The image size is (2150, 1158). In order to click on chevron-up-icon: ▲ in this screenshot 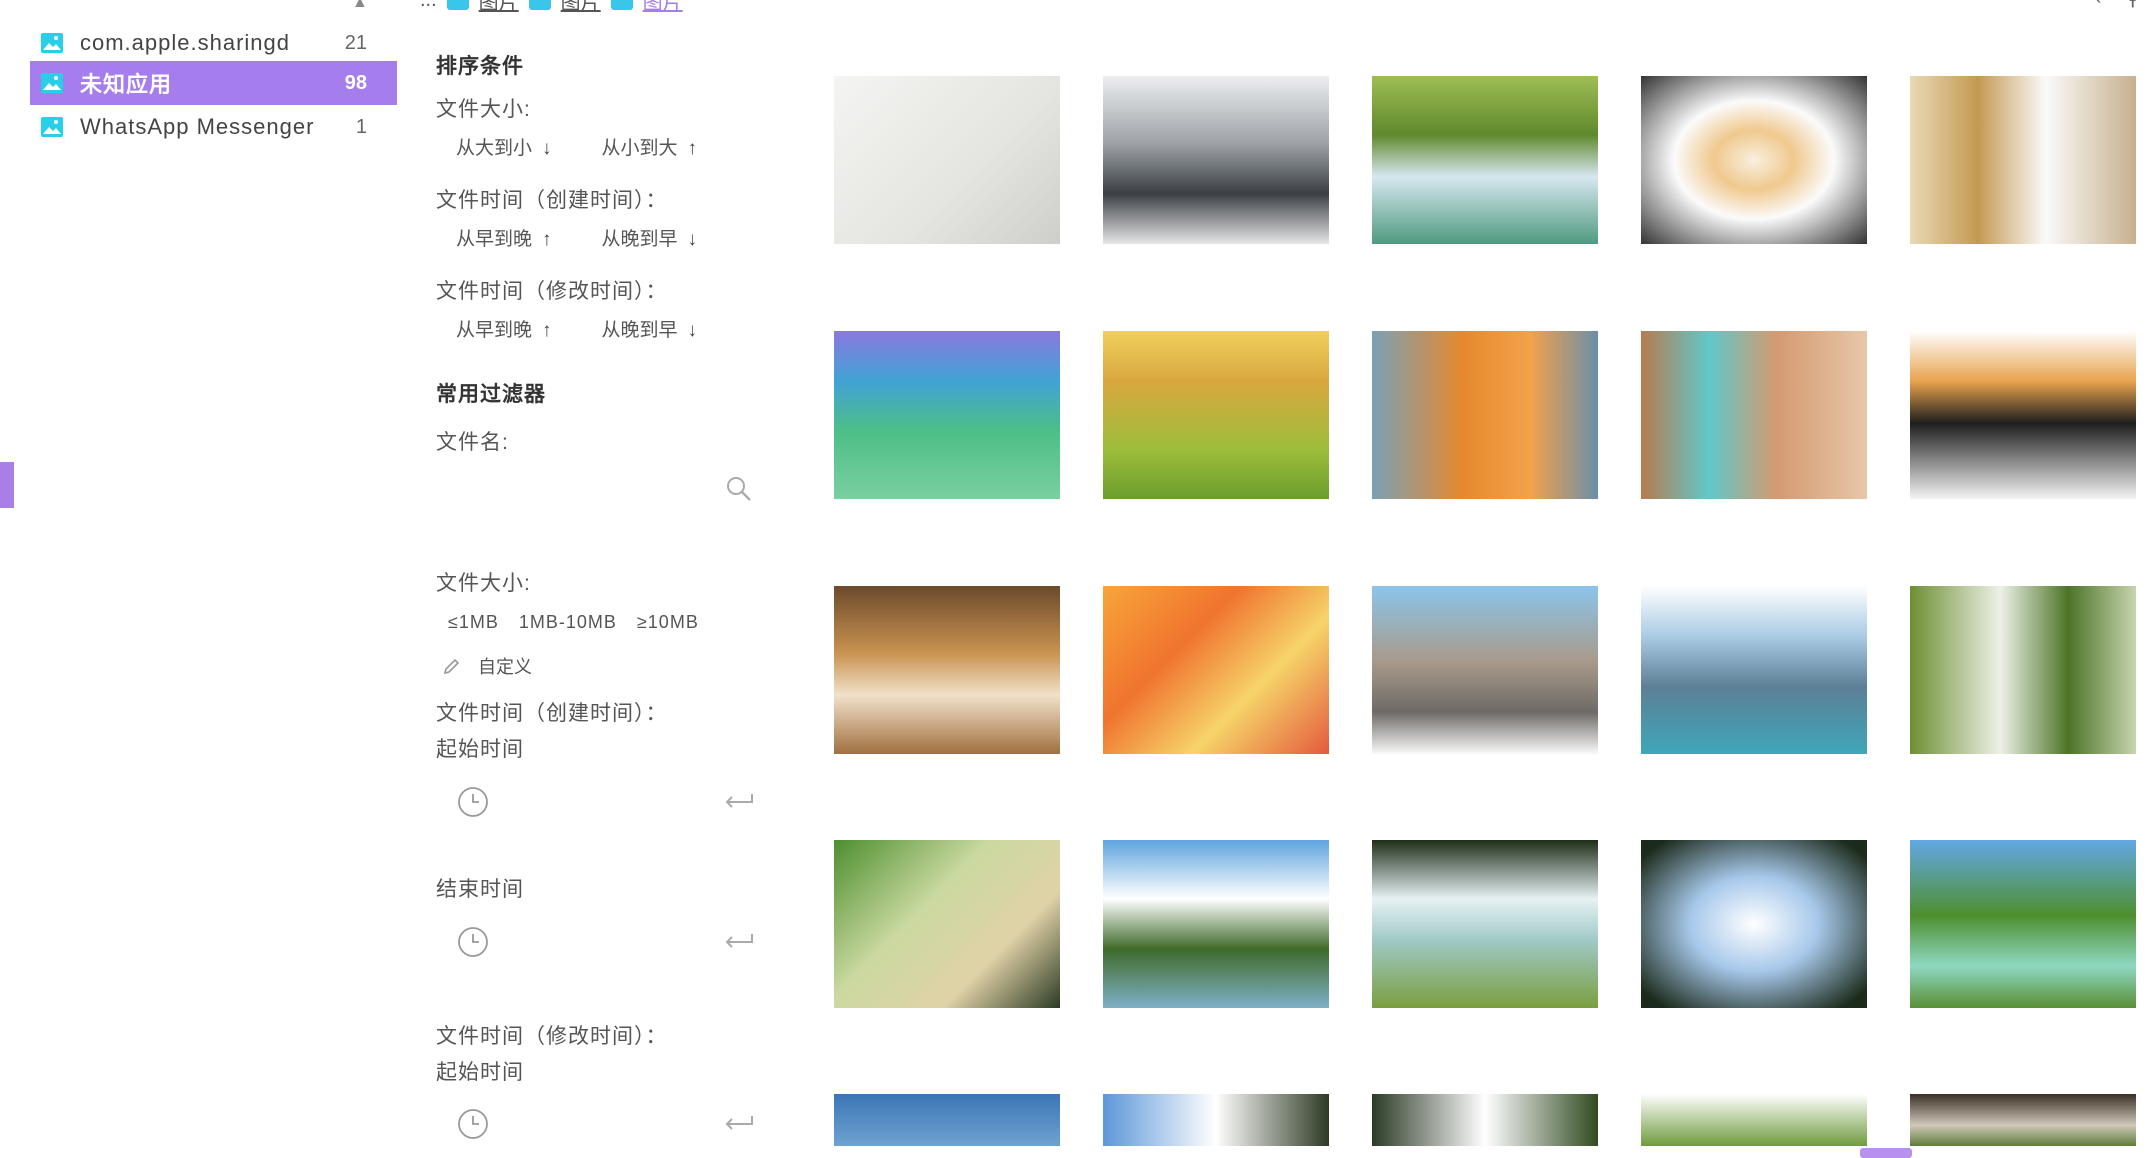, I will do `click(360, 6)`.